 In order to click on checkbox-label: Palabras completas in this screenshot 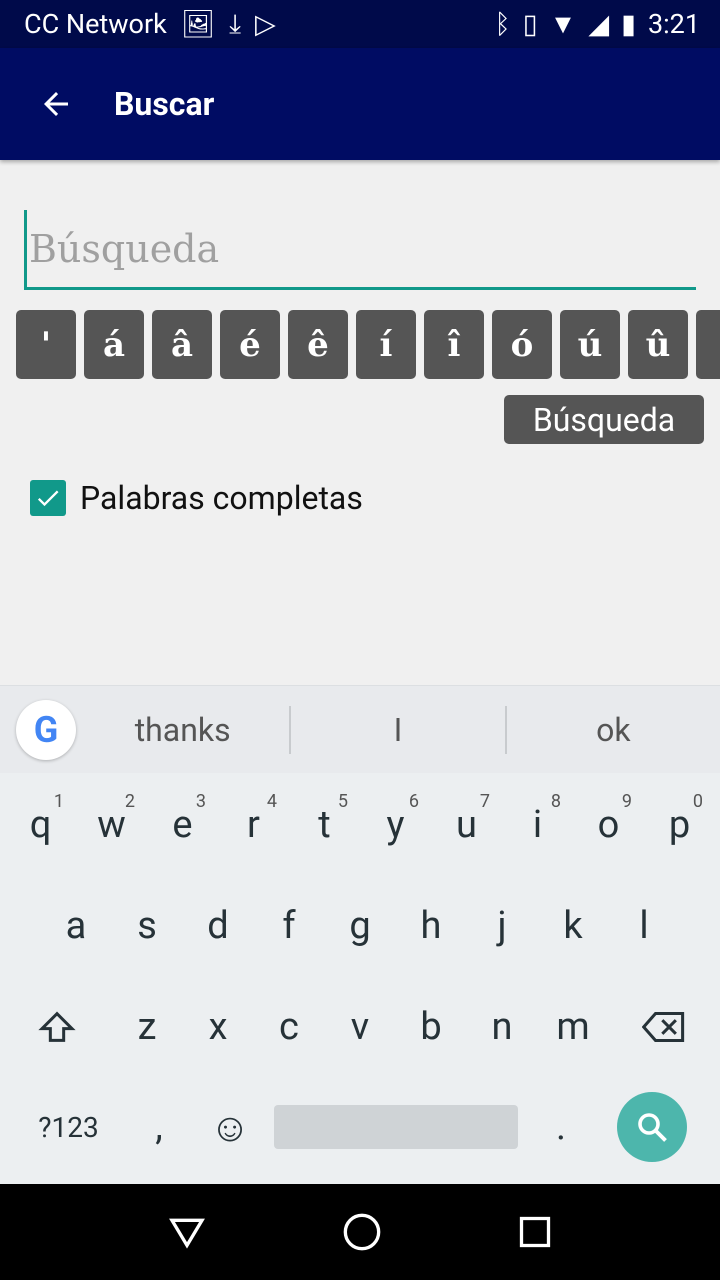, I will do `click(221, 498)`.